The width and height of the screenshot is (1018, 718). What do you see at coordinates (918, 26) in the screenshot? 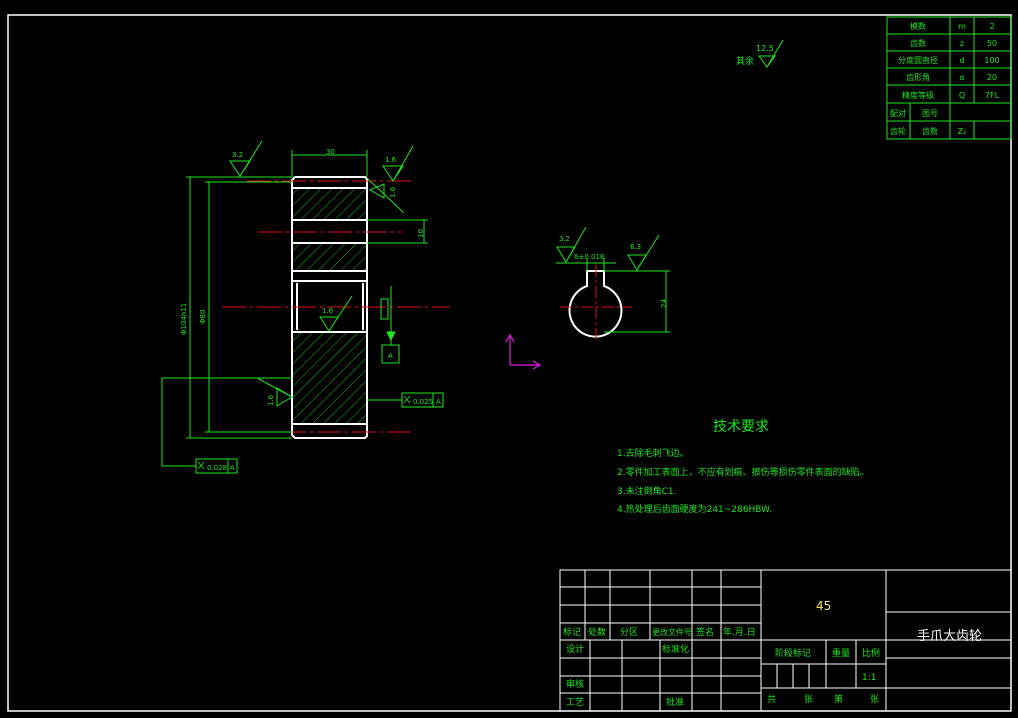
I see `param-name-1: 模数` at bounding box center [918, 26].